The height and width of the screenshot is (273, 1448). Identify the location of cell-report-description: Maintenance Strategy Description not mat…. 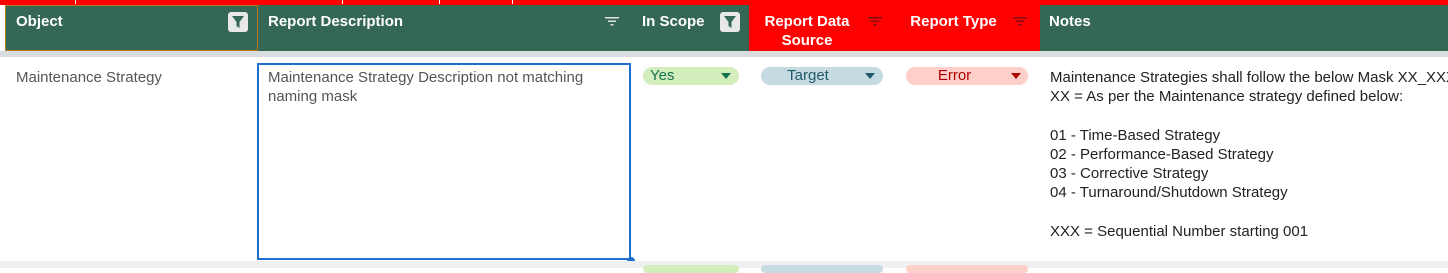
(445, 87).